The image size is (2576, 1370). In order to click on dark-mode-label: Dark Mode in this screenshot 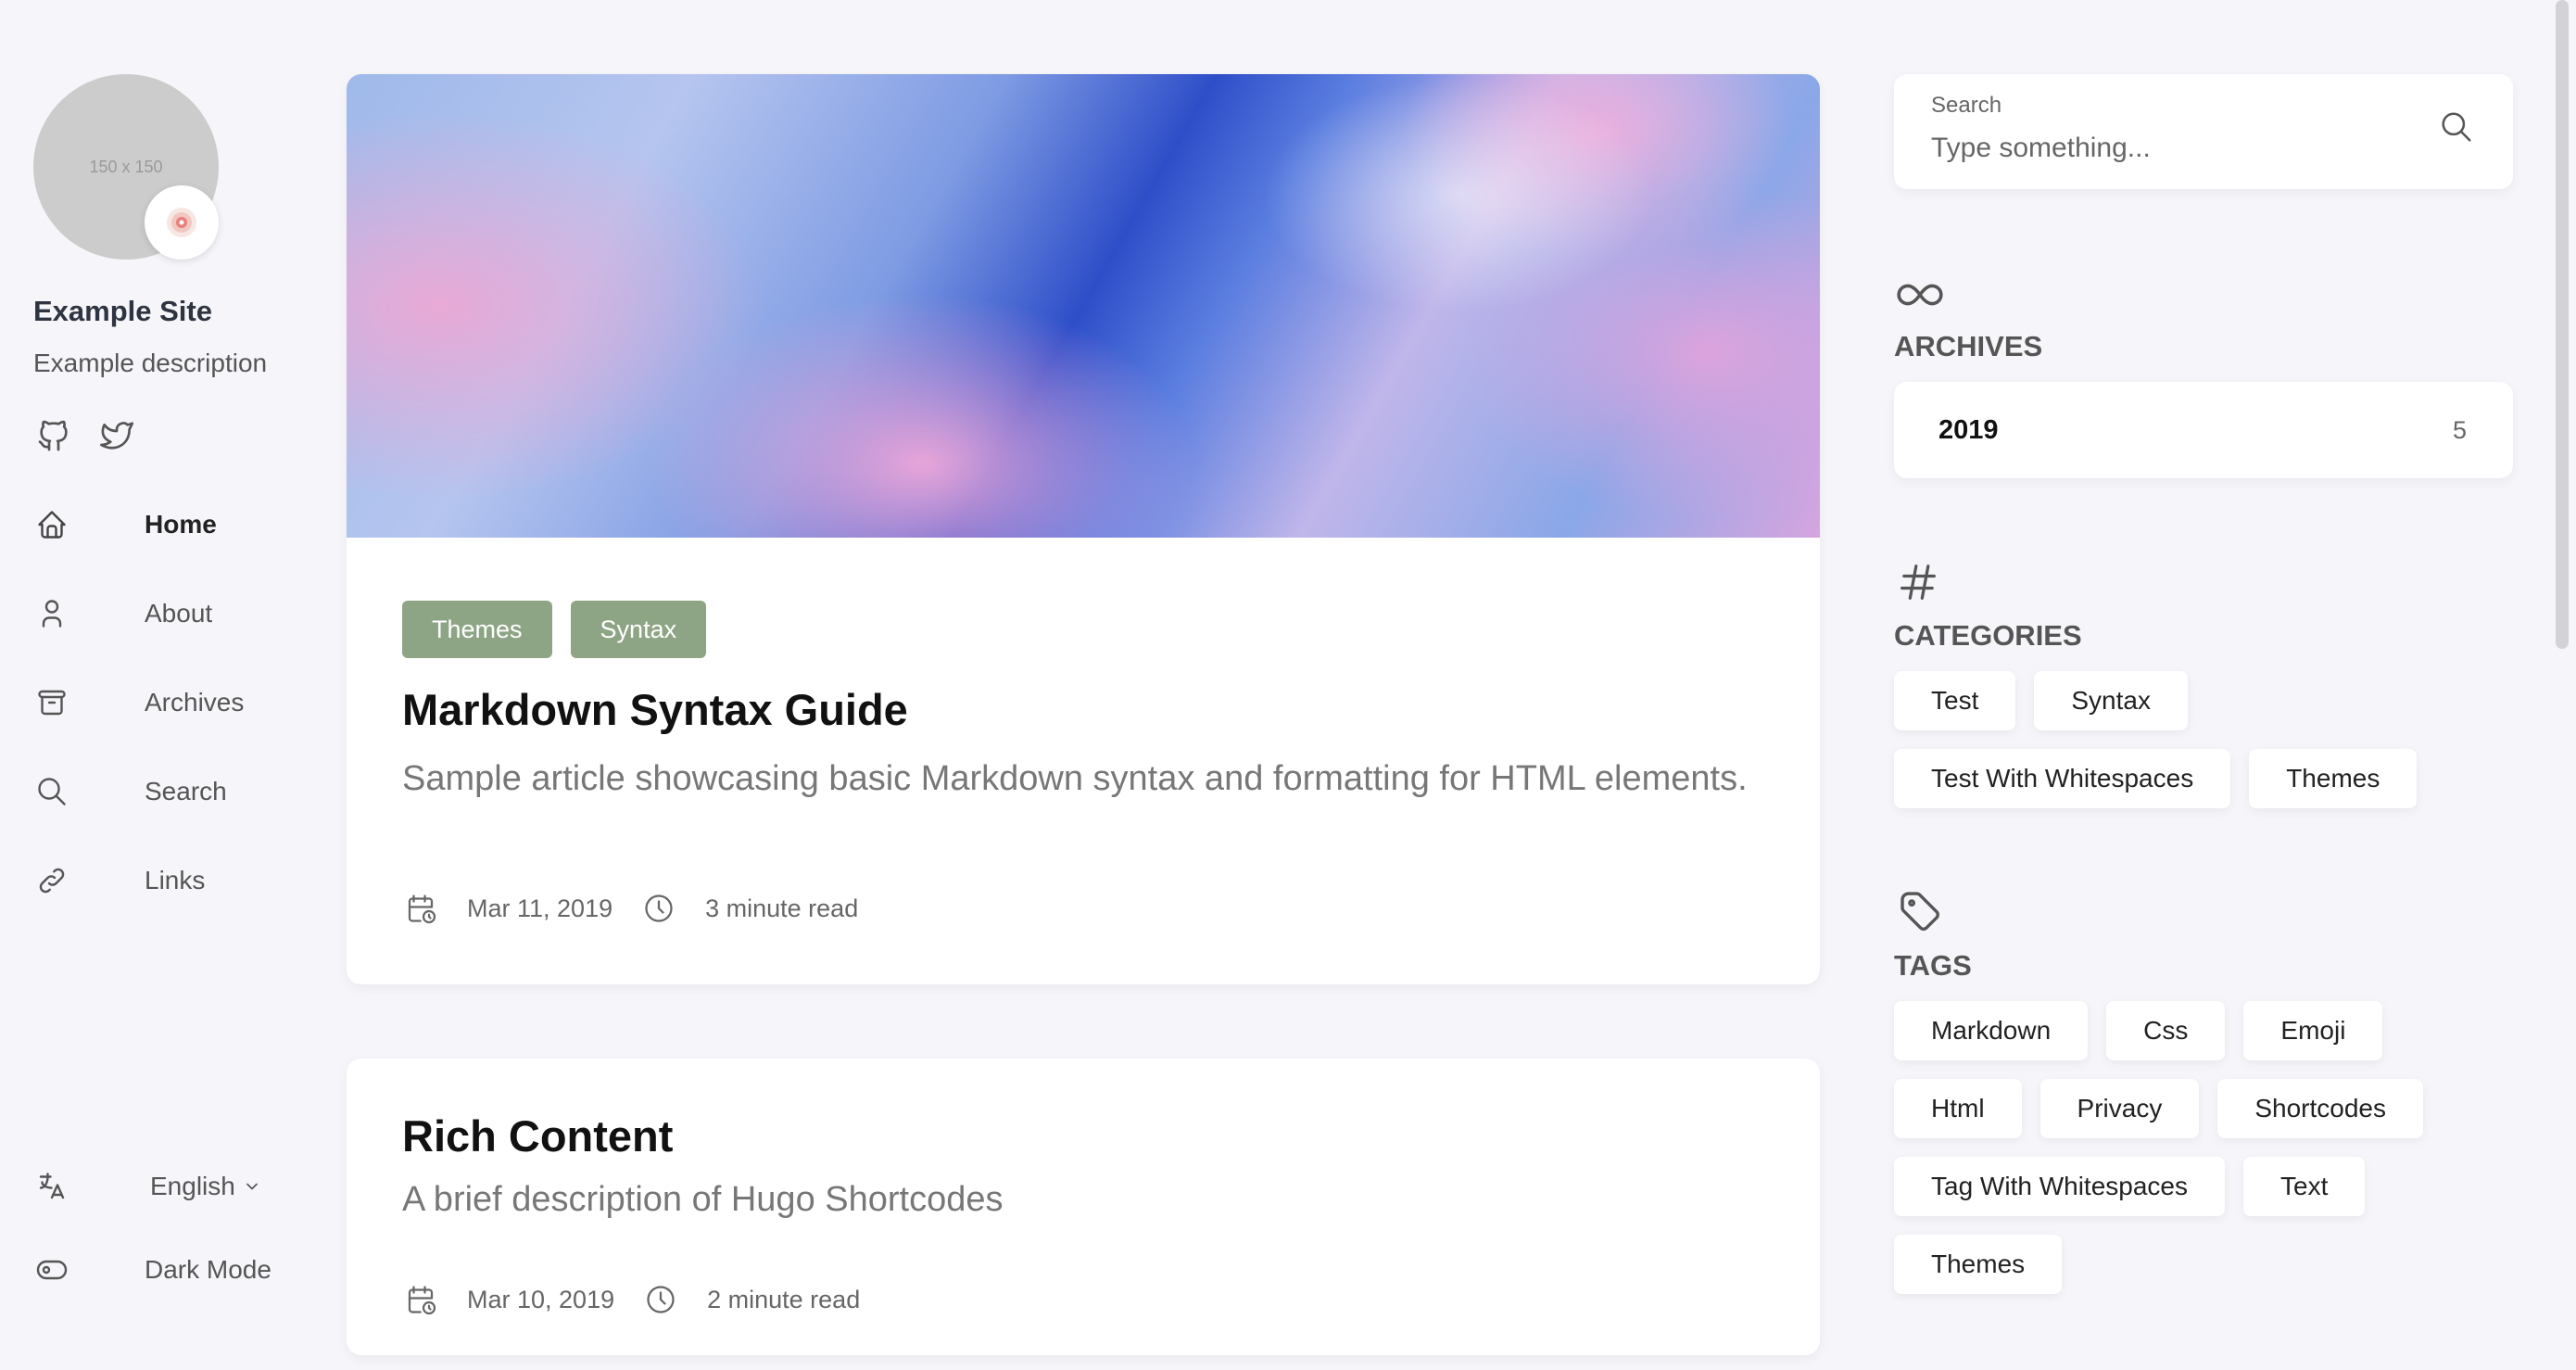, I will do `click(208, 1270)`.